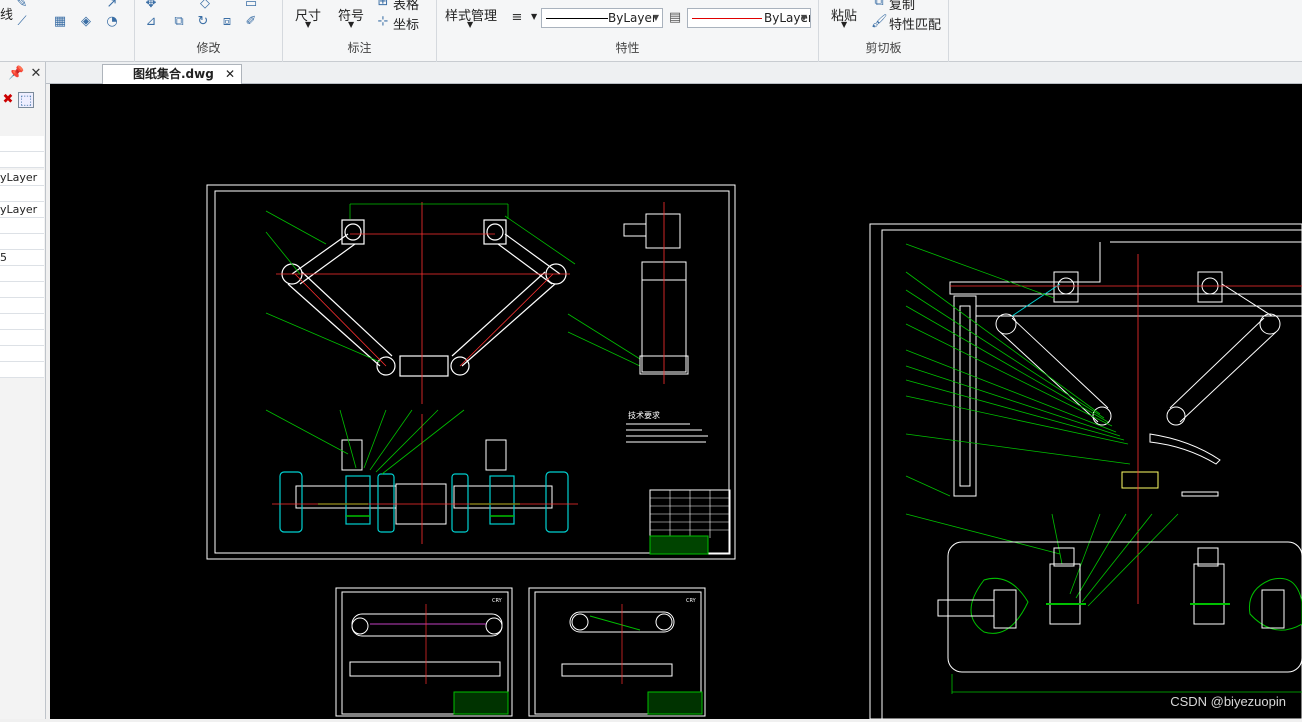 The width and height of the screenshot is (1302, 722). I want to click on rect-icon: ▭, so click(251, 6).